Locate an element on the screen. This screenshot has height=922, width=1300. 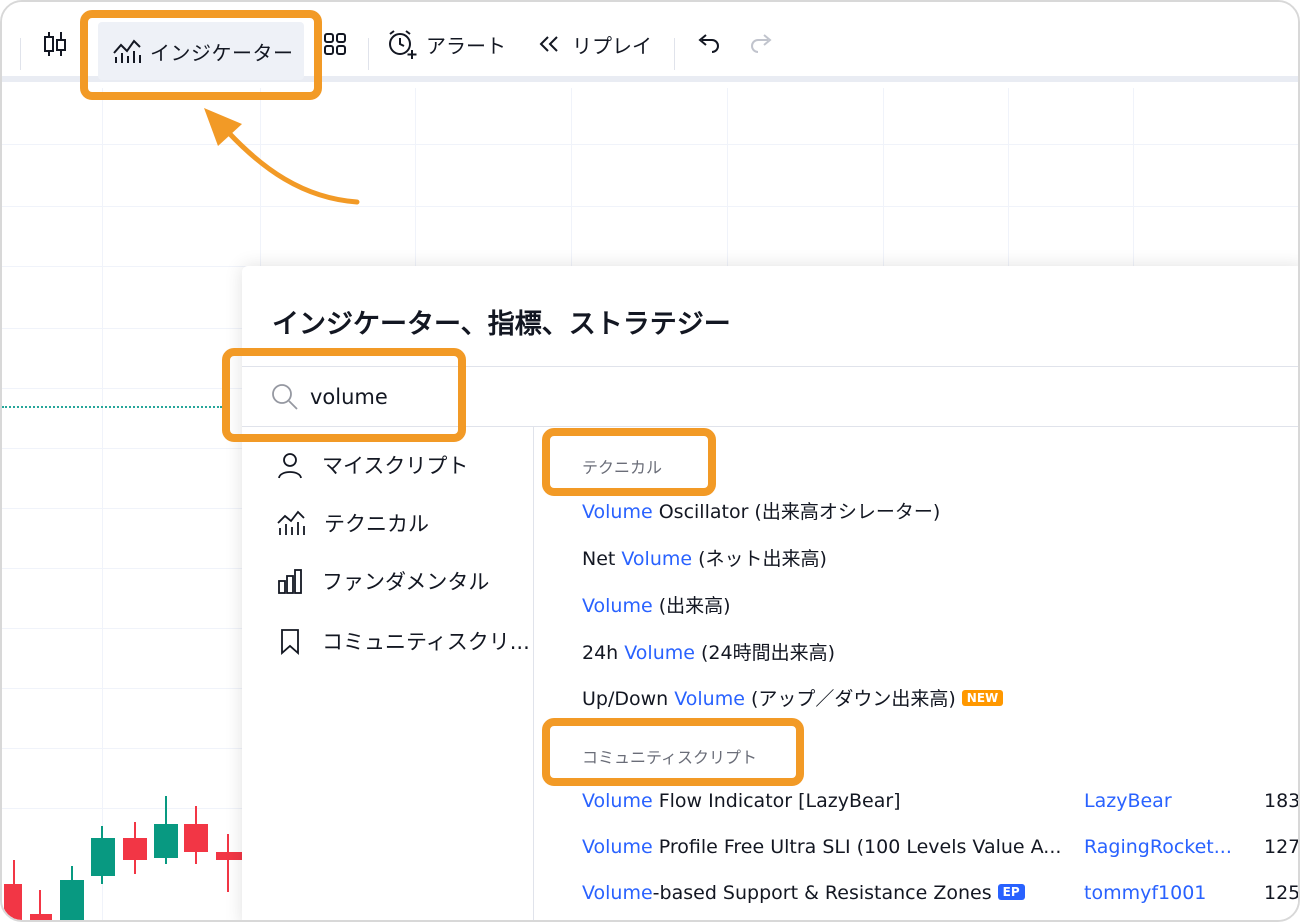
rewind-icon is located at coordinates (548, 44).